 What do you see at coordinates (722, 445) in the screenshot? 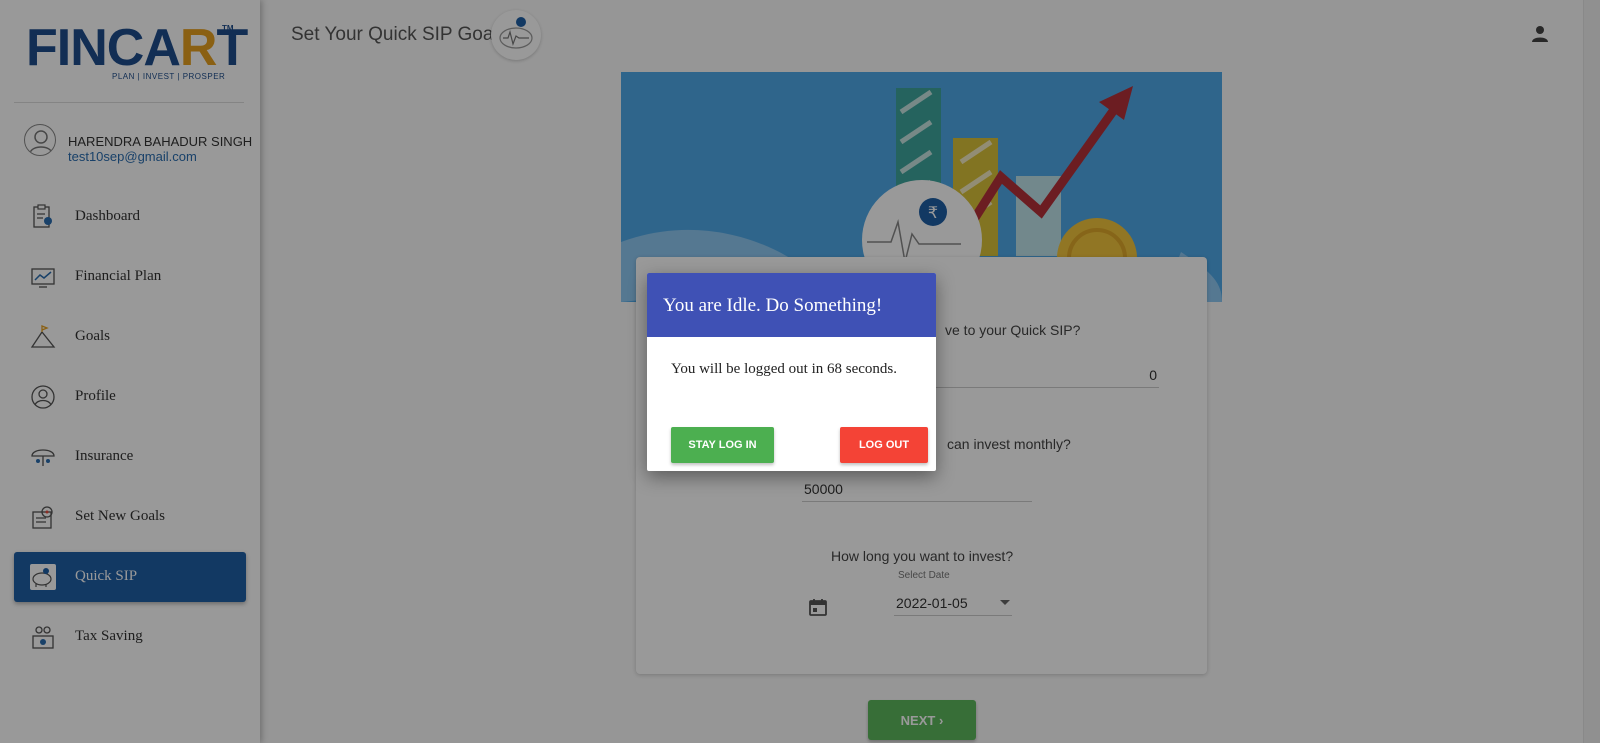
I see `stay-logged-in-button: STAY LOG IN` at bounding box center [722, 445].